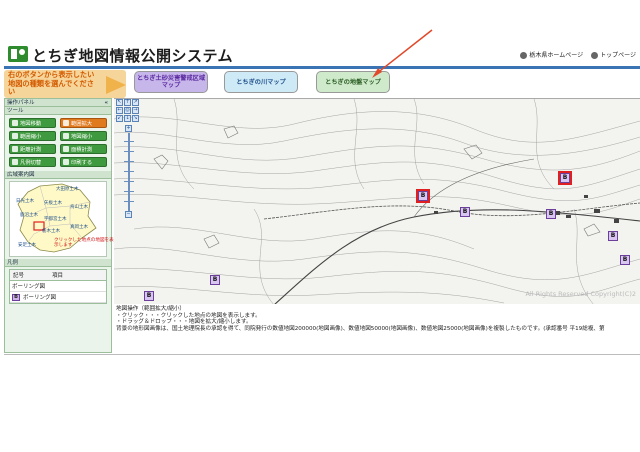  I want to click on guide-label: 真岡土木, so click(79, 227).